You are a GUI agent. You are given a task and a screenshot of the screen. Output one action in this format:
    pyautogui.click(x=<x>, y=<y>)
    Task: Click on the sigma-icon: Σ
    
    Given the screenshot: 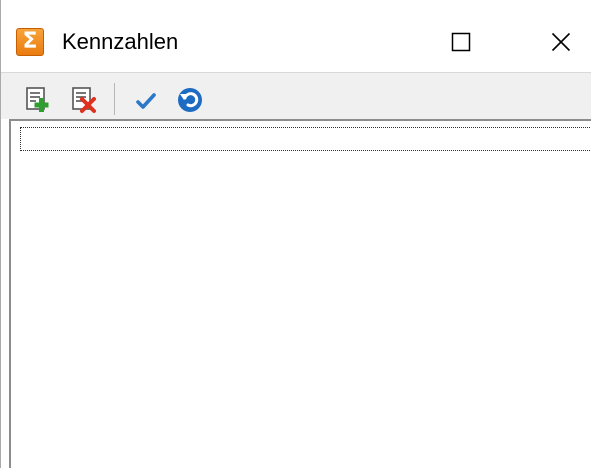 What is the action you would take?
    pyautogui.click(x=30, y=42)
    